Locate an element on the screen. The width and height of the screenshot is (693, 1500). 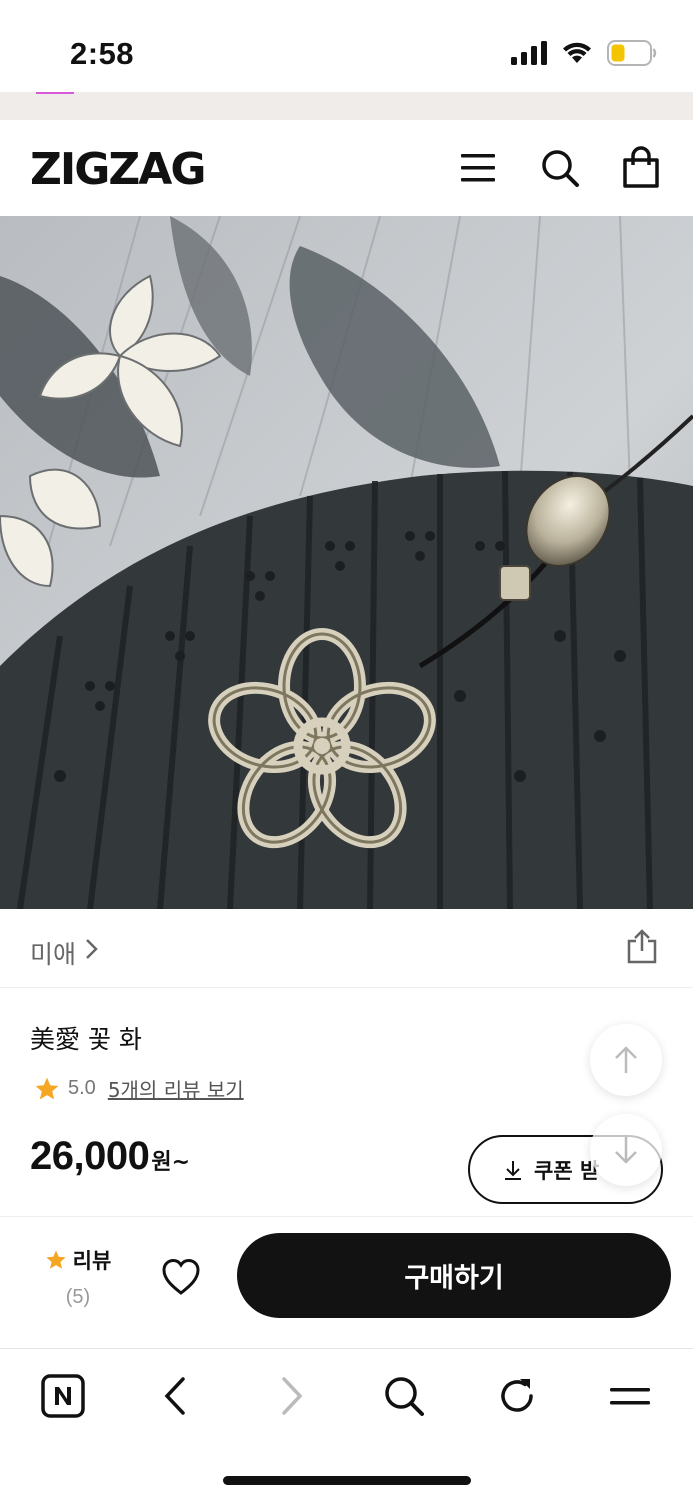
site-header: ZIGZAG is located at coordinates (346, 168).